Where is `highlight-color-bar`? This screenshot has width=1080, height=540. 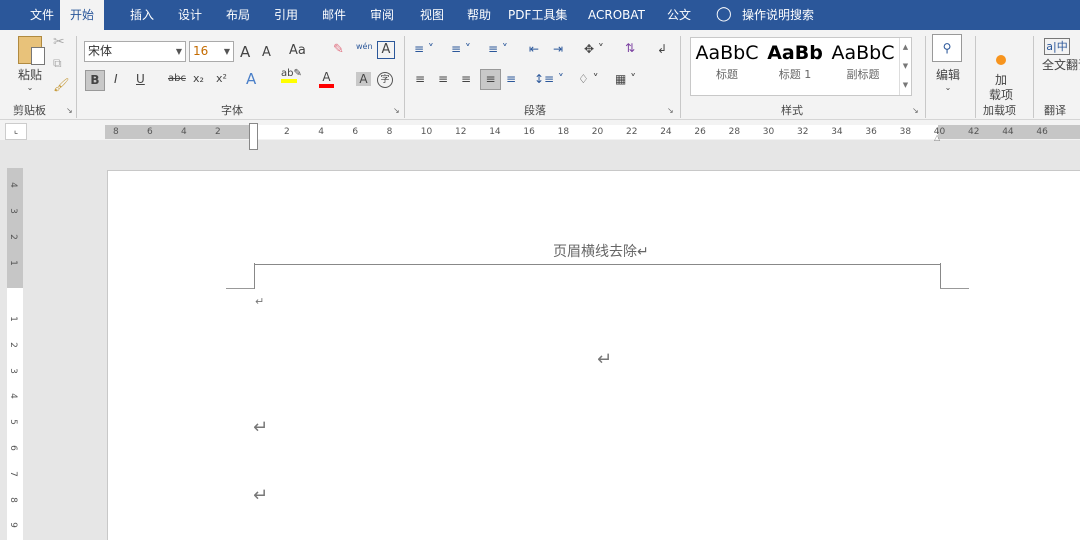 highlight-color-bar is located at coordinates (289, 81).